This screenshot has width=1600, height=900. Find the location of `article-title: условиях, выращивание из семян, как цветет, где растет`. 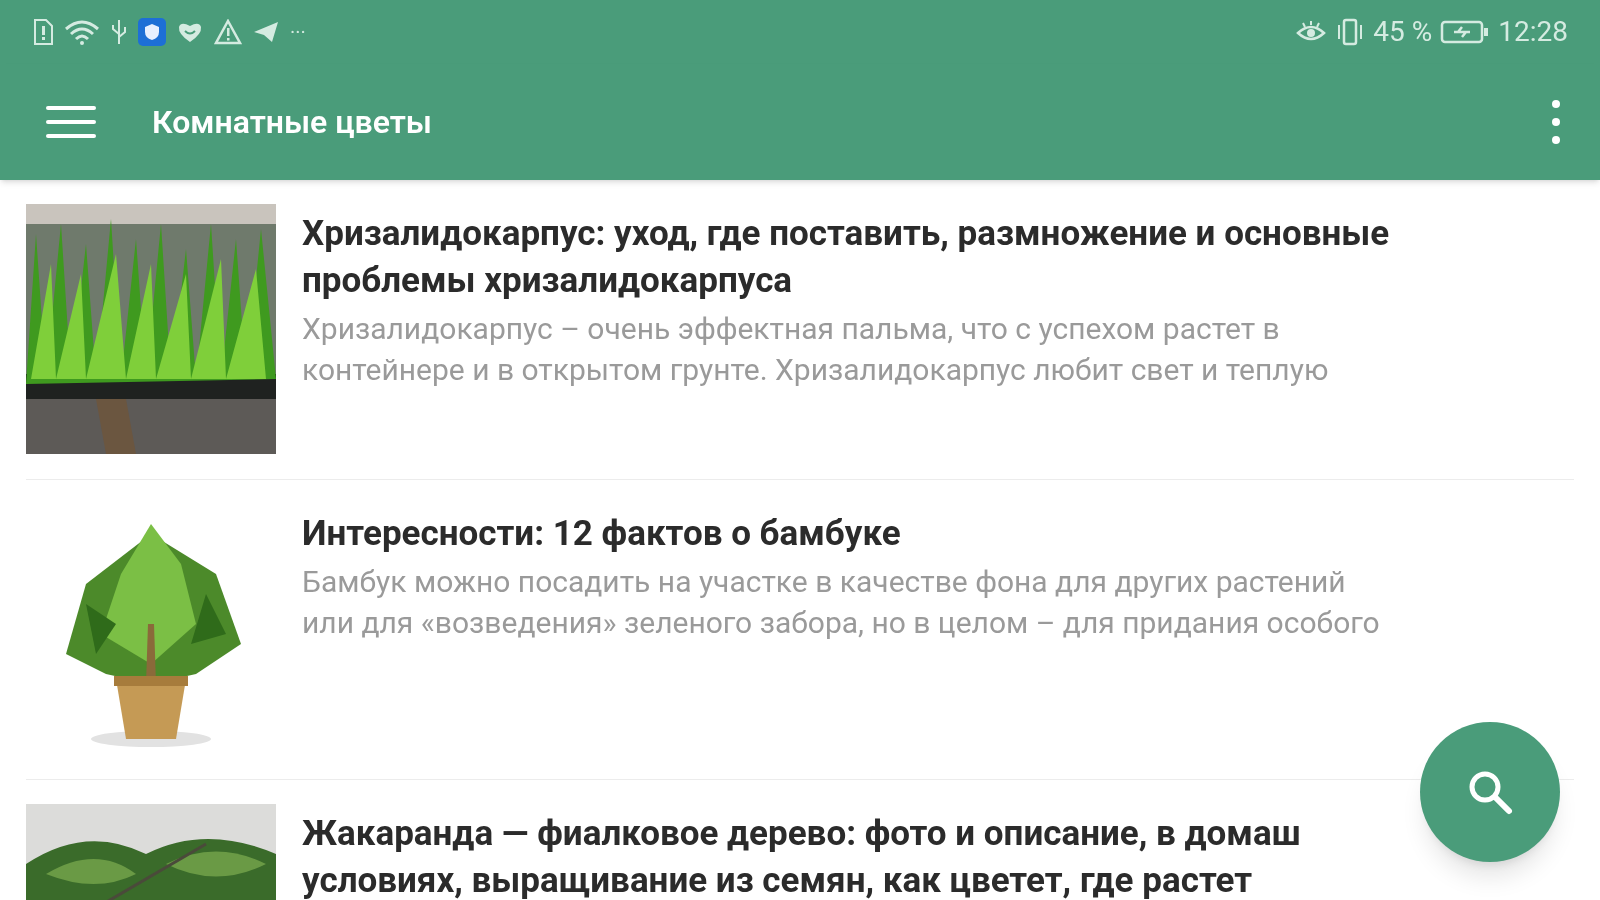

article-title: условиях, выращивание из семян, как цветет, где растет is located at coordinates (778, 879).